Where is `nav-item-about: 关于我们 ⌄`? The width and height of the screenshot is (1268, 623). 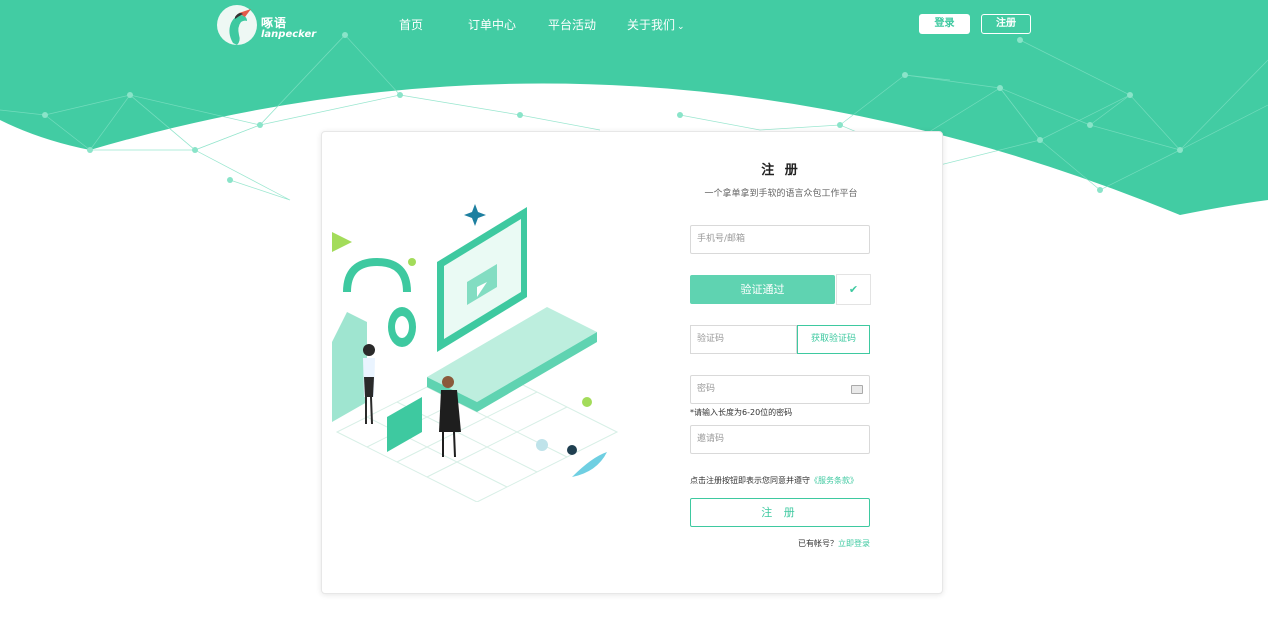
nav-item-about: 关于我们 ⌄ is located at coordinates (656, 24).